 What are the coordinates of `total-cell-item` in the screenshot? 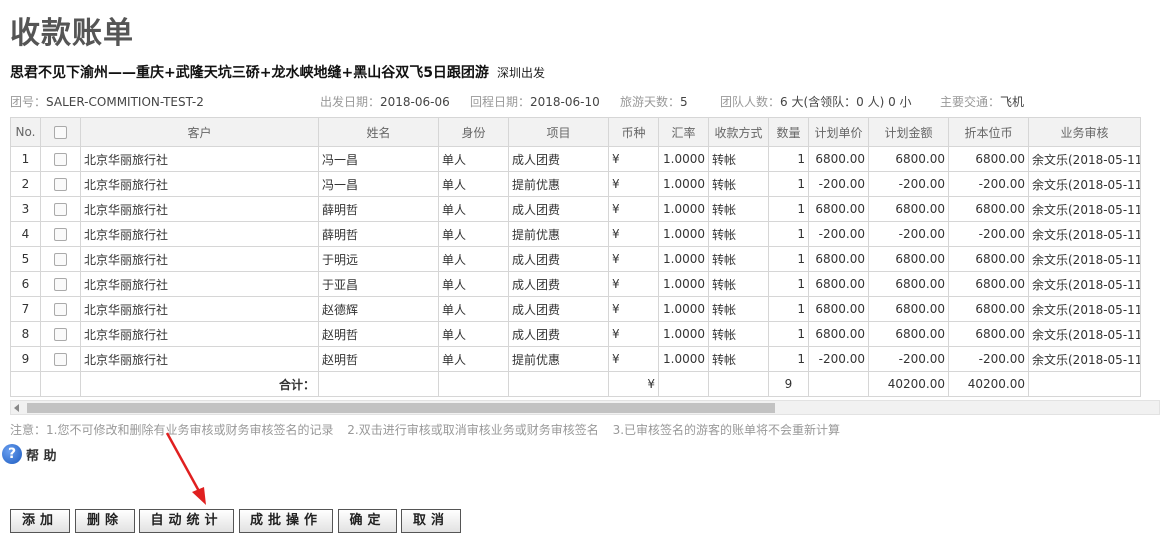 It's located at (558, 384).